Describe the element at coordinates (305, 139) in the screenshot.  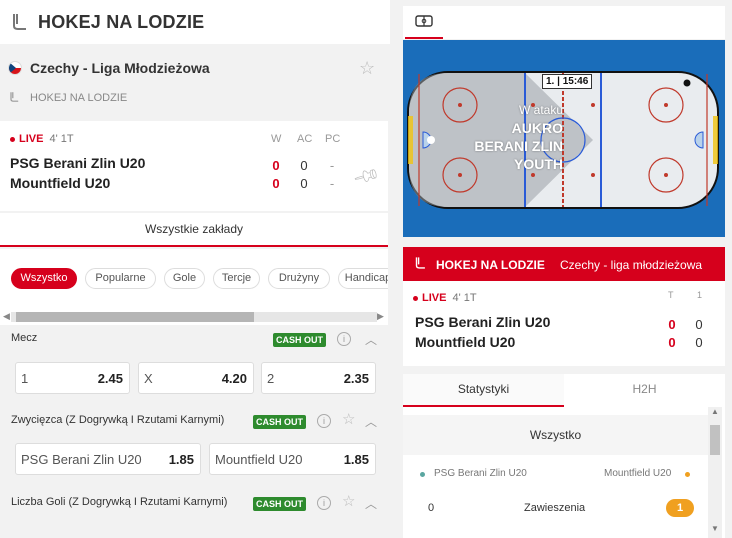
I see `col-header-ac: AC` at that location.